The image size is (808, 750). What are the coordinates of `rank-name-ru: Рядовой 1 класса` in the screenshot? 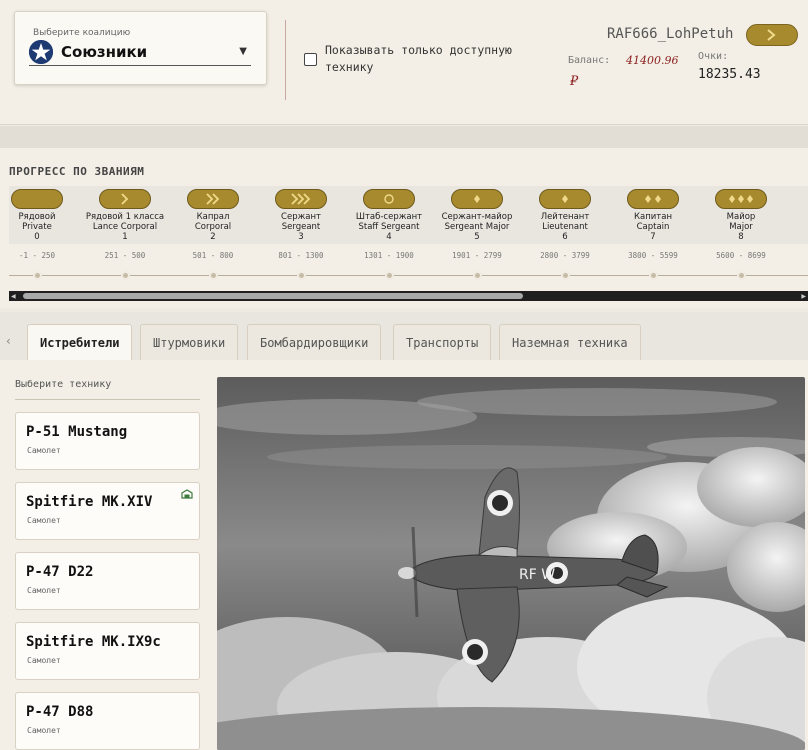 It's located at (125, 217).